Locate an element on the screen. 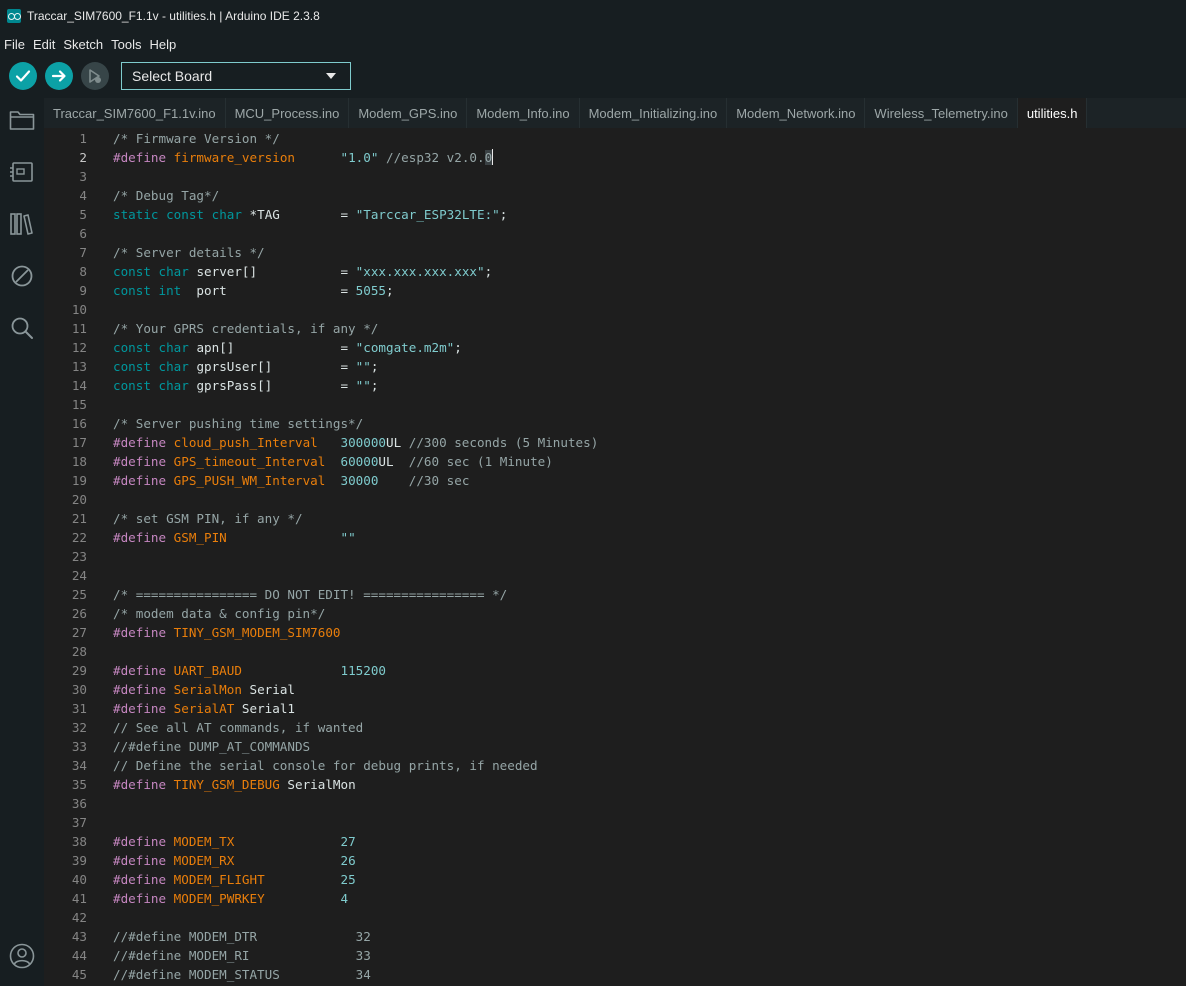 This screenshot has width=1186, height=986. code-line: 12 const char apn[] = "comgate.m2m"; is located at coordinates (615, 347).